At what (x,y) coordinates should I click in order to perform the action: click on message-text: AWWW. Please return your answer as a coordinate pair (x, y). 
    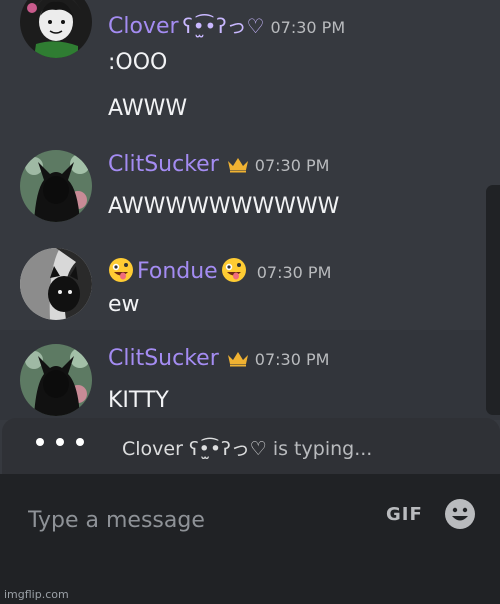
    Looking at the image, I should click on (148, 108).